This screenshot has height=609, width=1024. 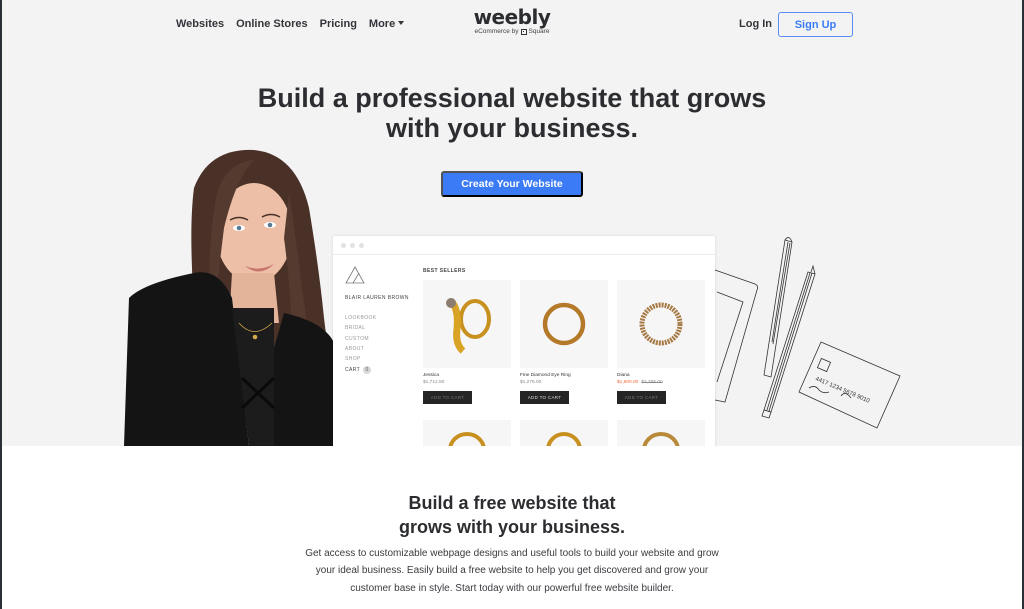 What do you see at coordinates (200, 24) in the screenshot?
I see `nav-websites: Websites` at bounding box center [200, 24].